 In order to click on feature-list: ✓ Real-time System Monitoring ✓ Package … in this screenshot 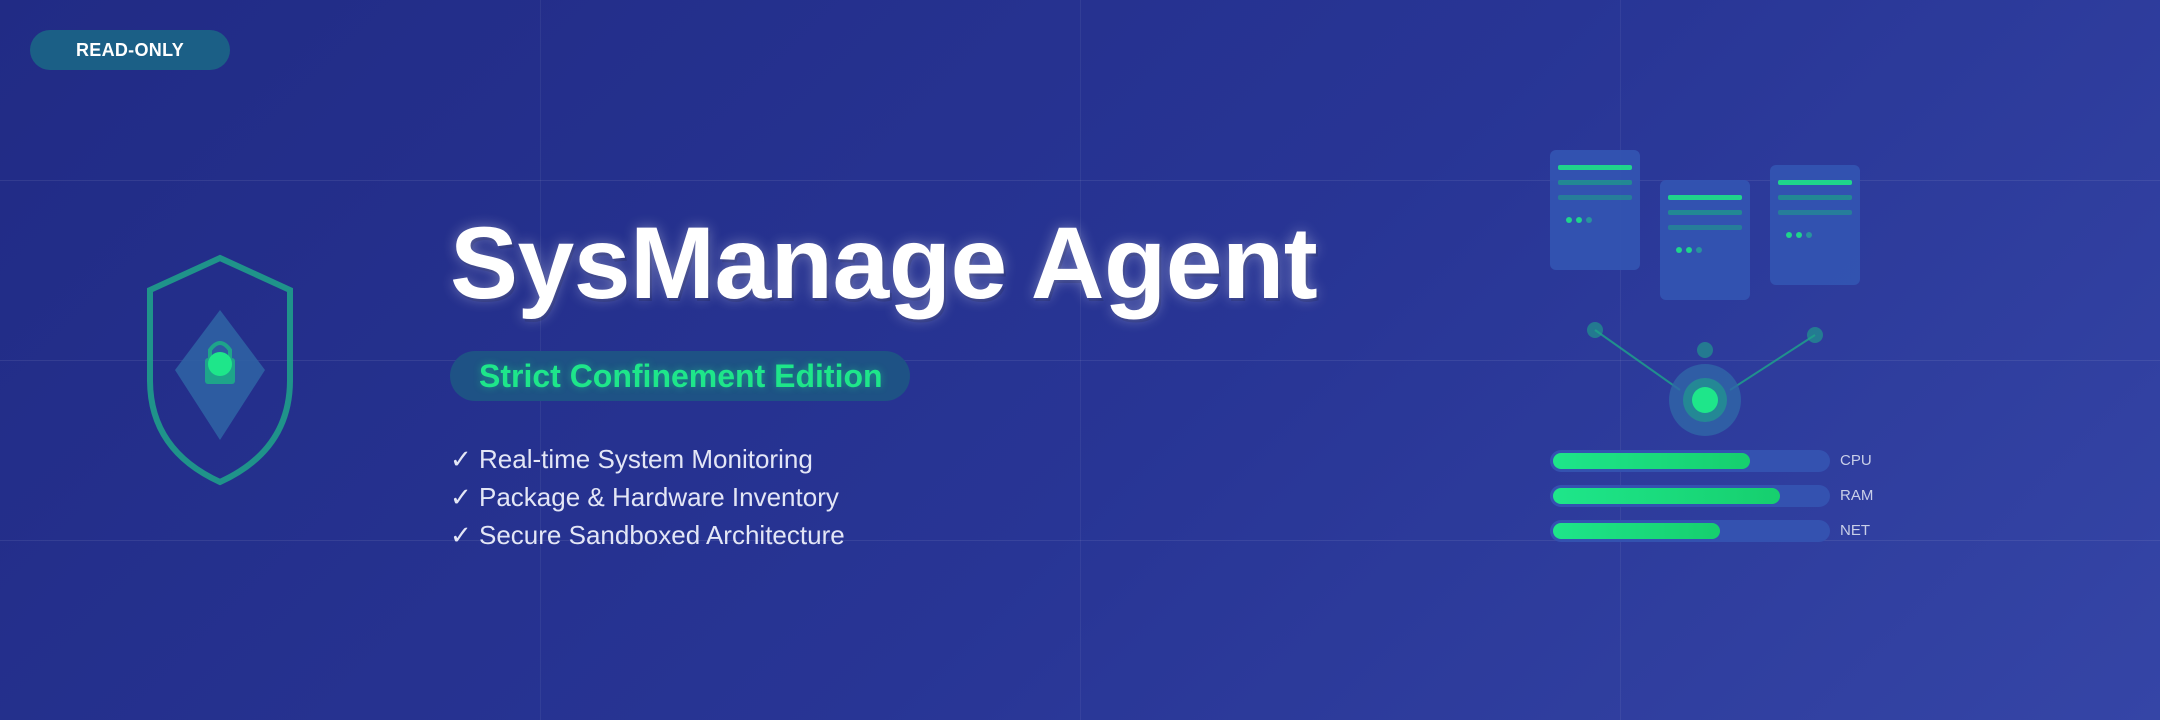, I will do `click(647, 497)`.